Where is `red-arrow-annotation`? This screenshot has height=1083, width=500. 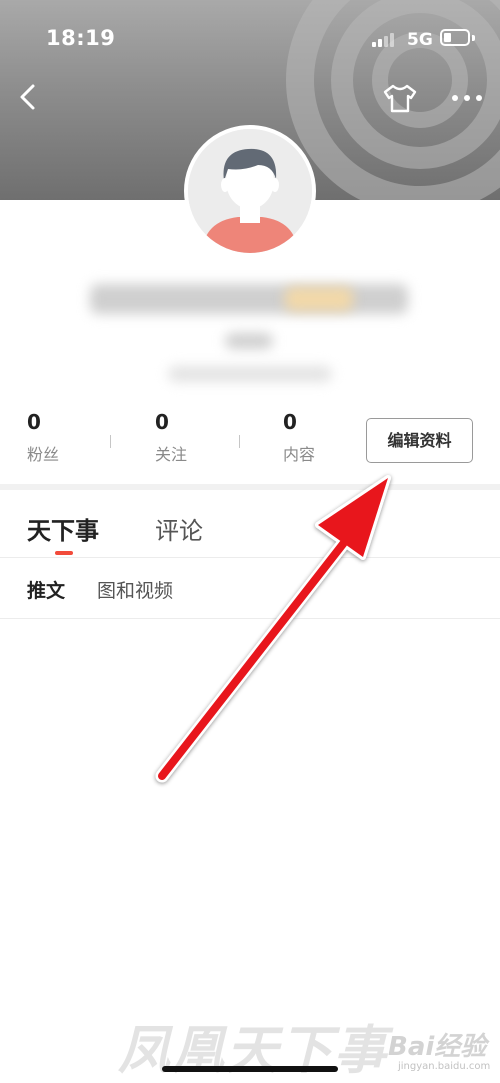
red-arrow-annotation is located at coordinates (273, 629).